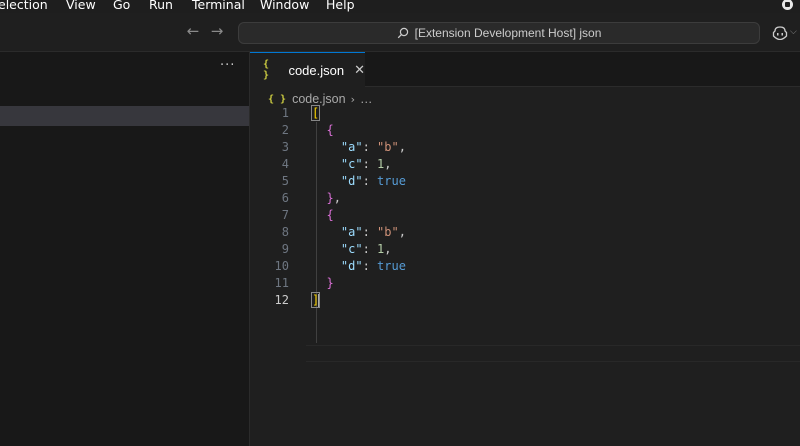 This screenshot has height=446, width=800. Describe the element at coordinates (780, 33) in the screenshot. I see `copilot-icon` at that location.